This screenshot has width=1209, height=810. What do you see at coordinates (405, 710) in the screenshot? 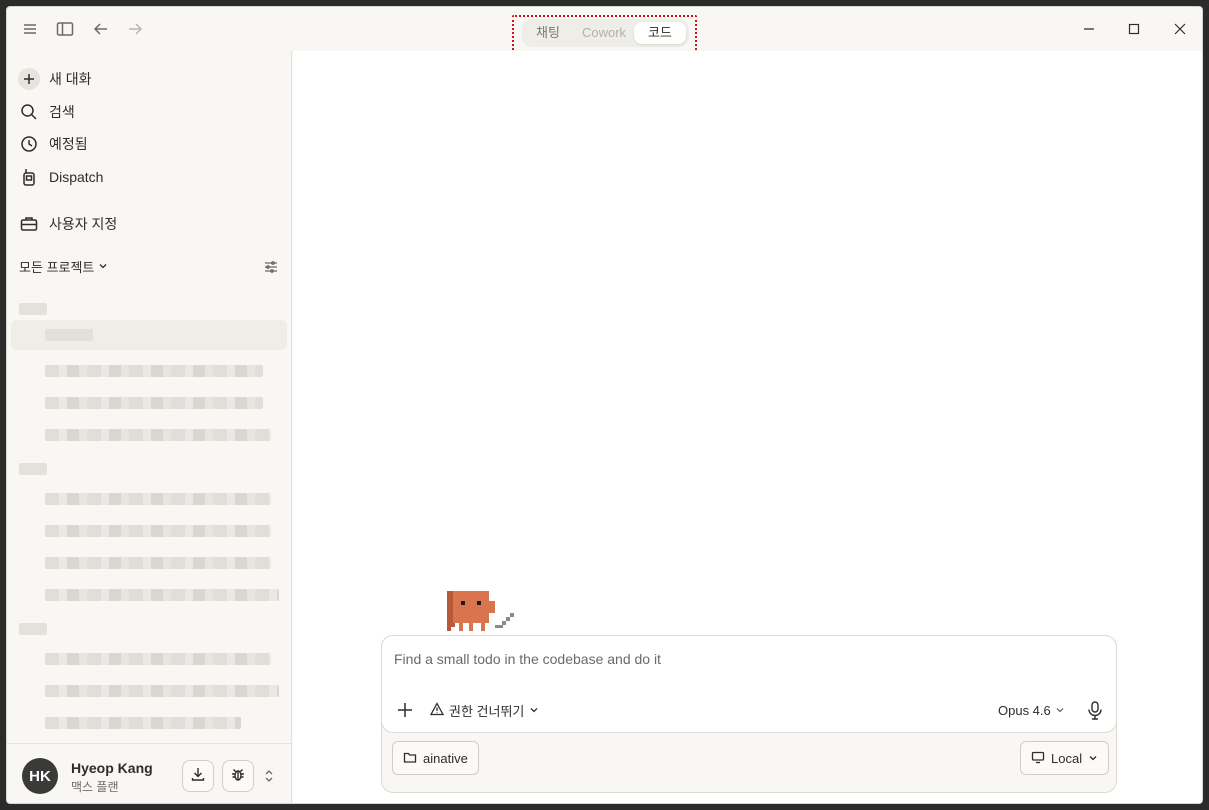
I see `add-attachment-icon` at bounding box center [405, 710].